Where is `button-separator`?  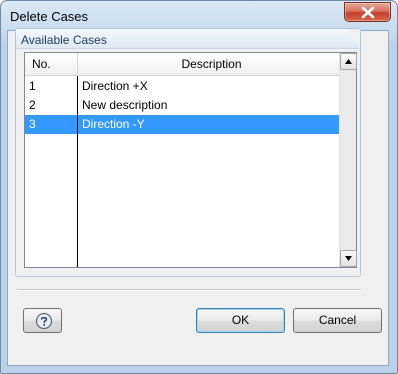 button-separator is located at coordinates (189, 290).